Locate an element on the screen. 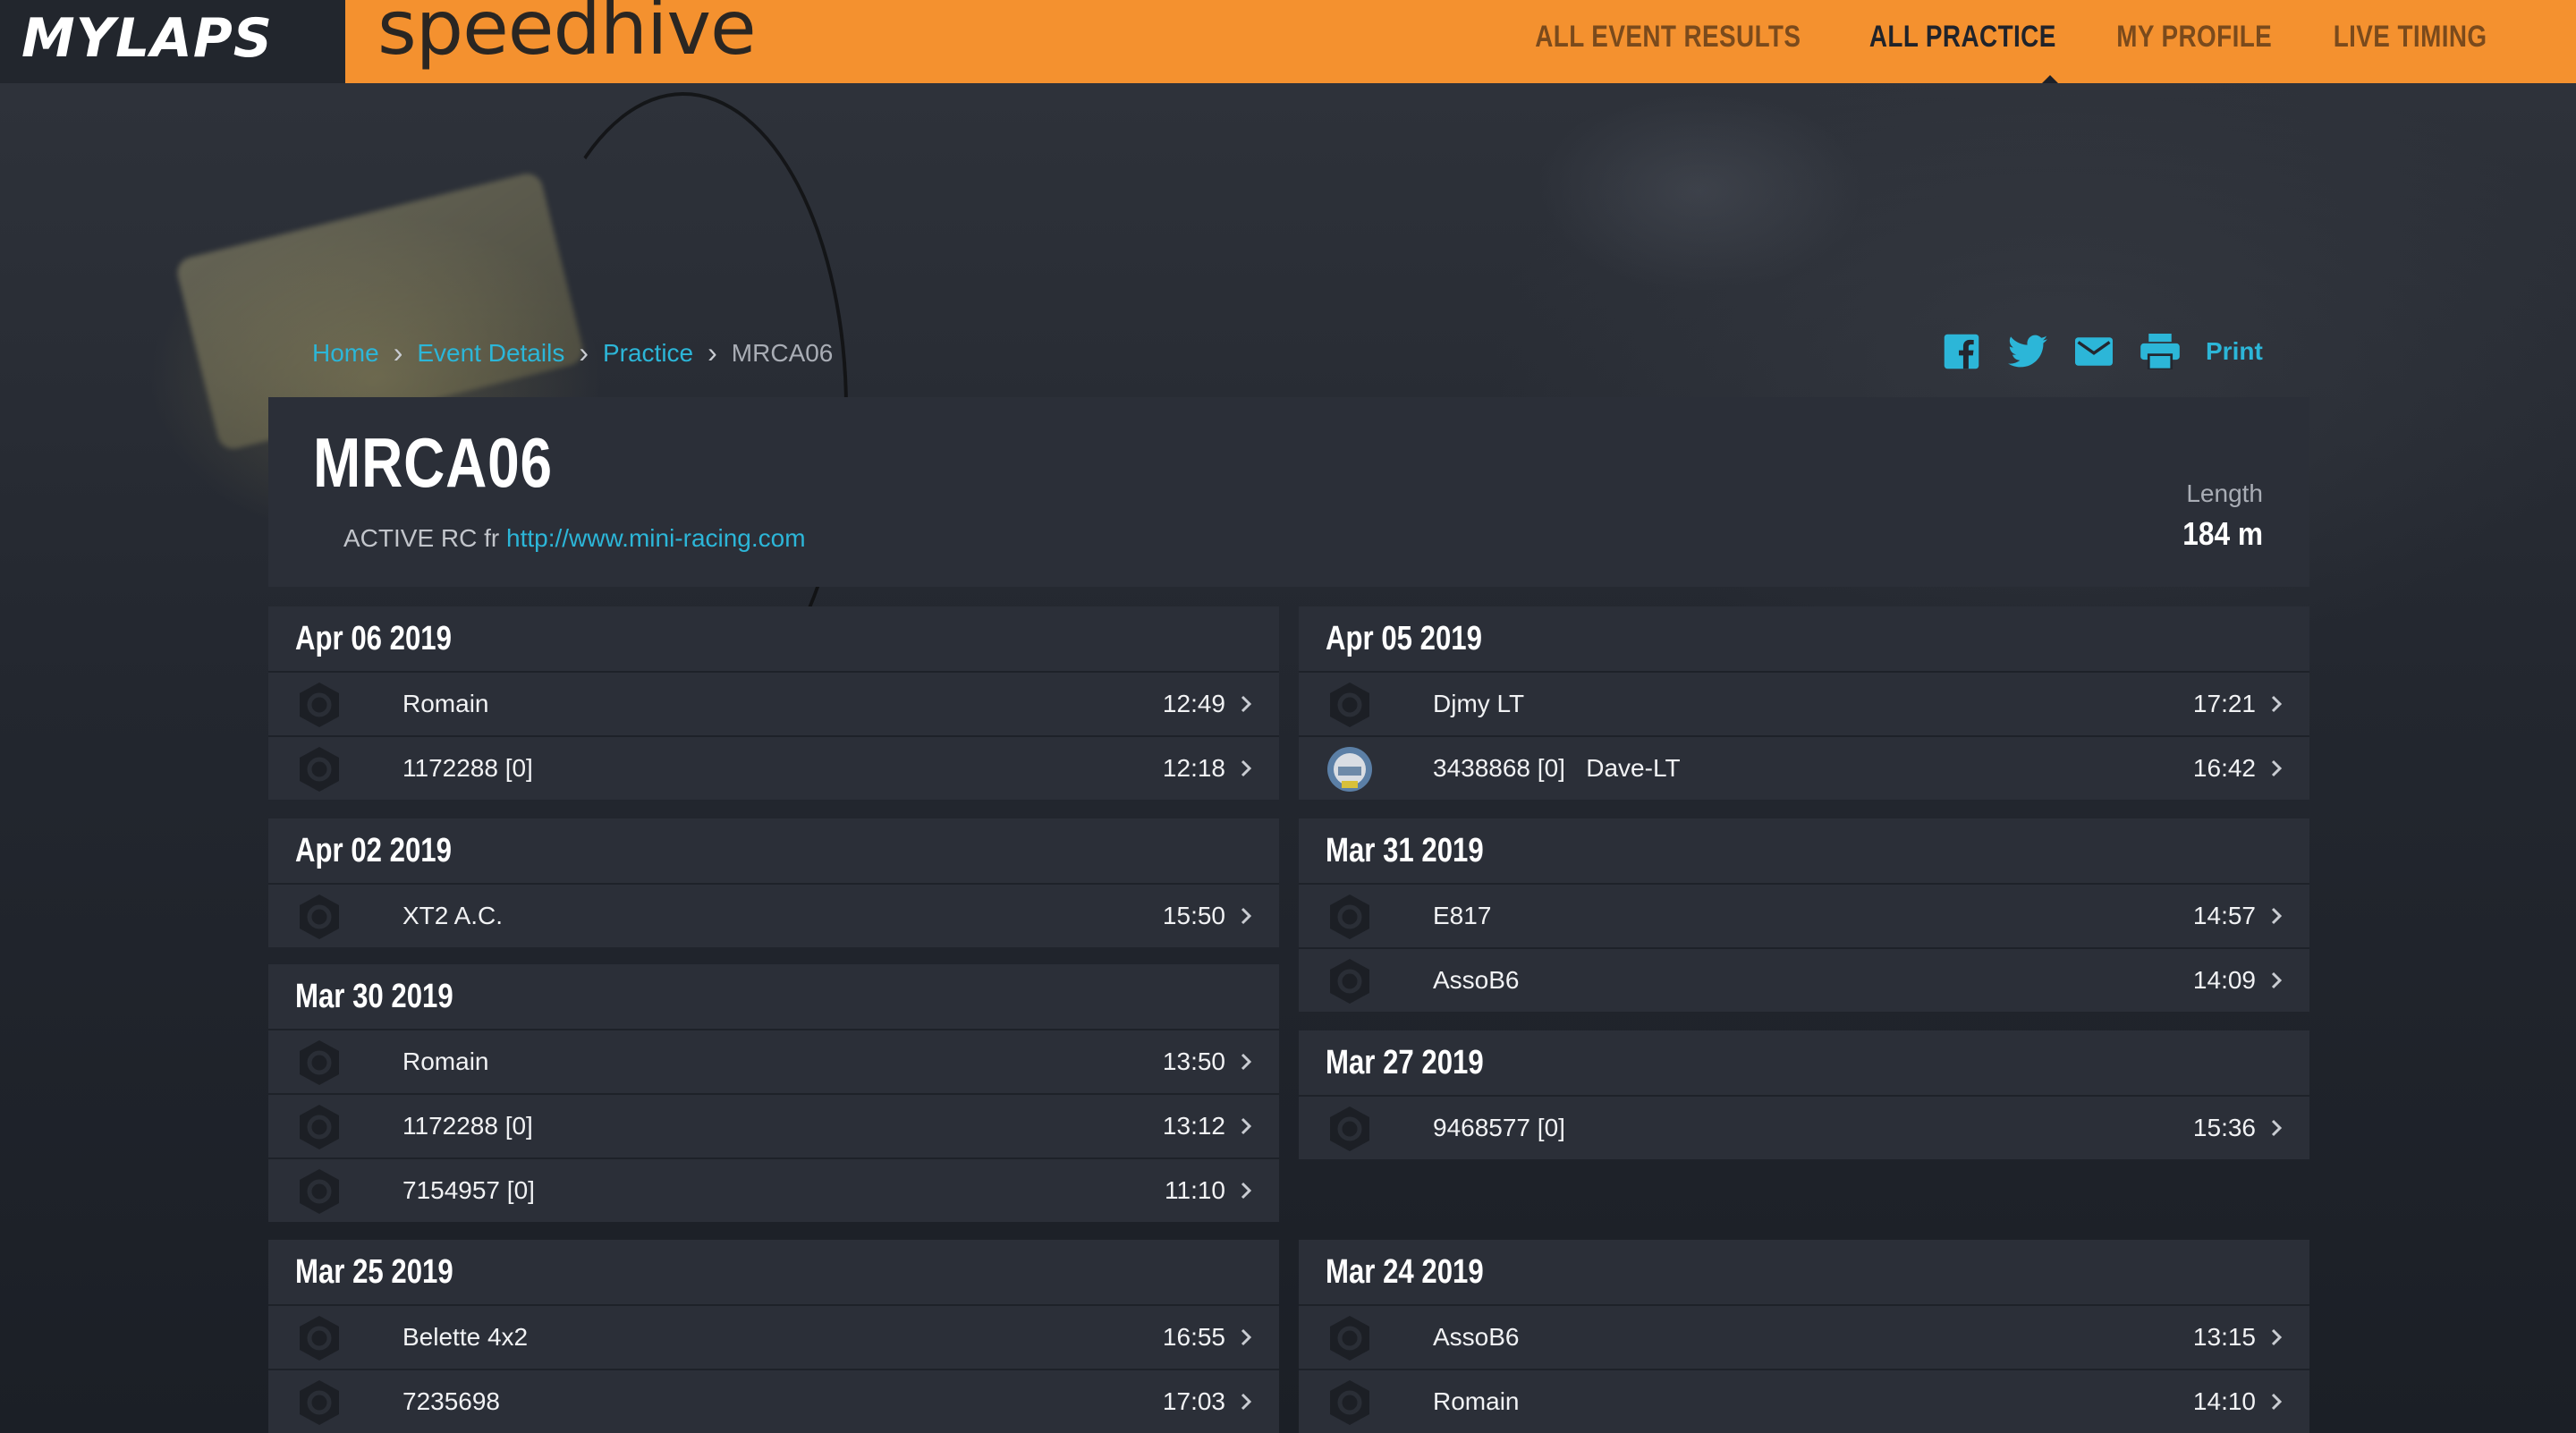 This screenshot has height=1433, width=2576. session-time: 13:15 is located at coordinates (2224, 1337).